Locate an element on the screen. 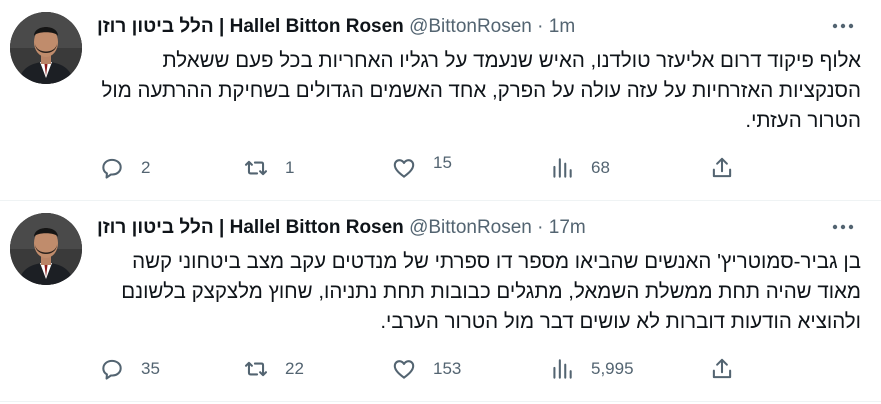  views-button: 5,995 is located at coordinates (591, 369).